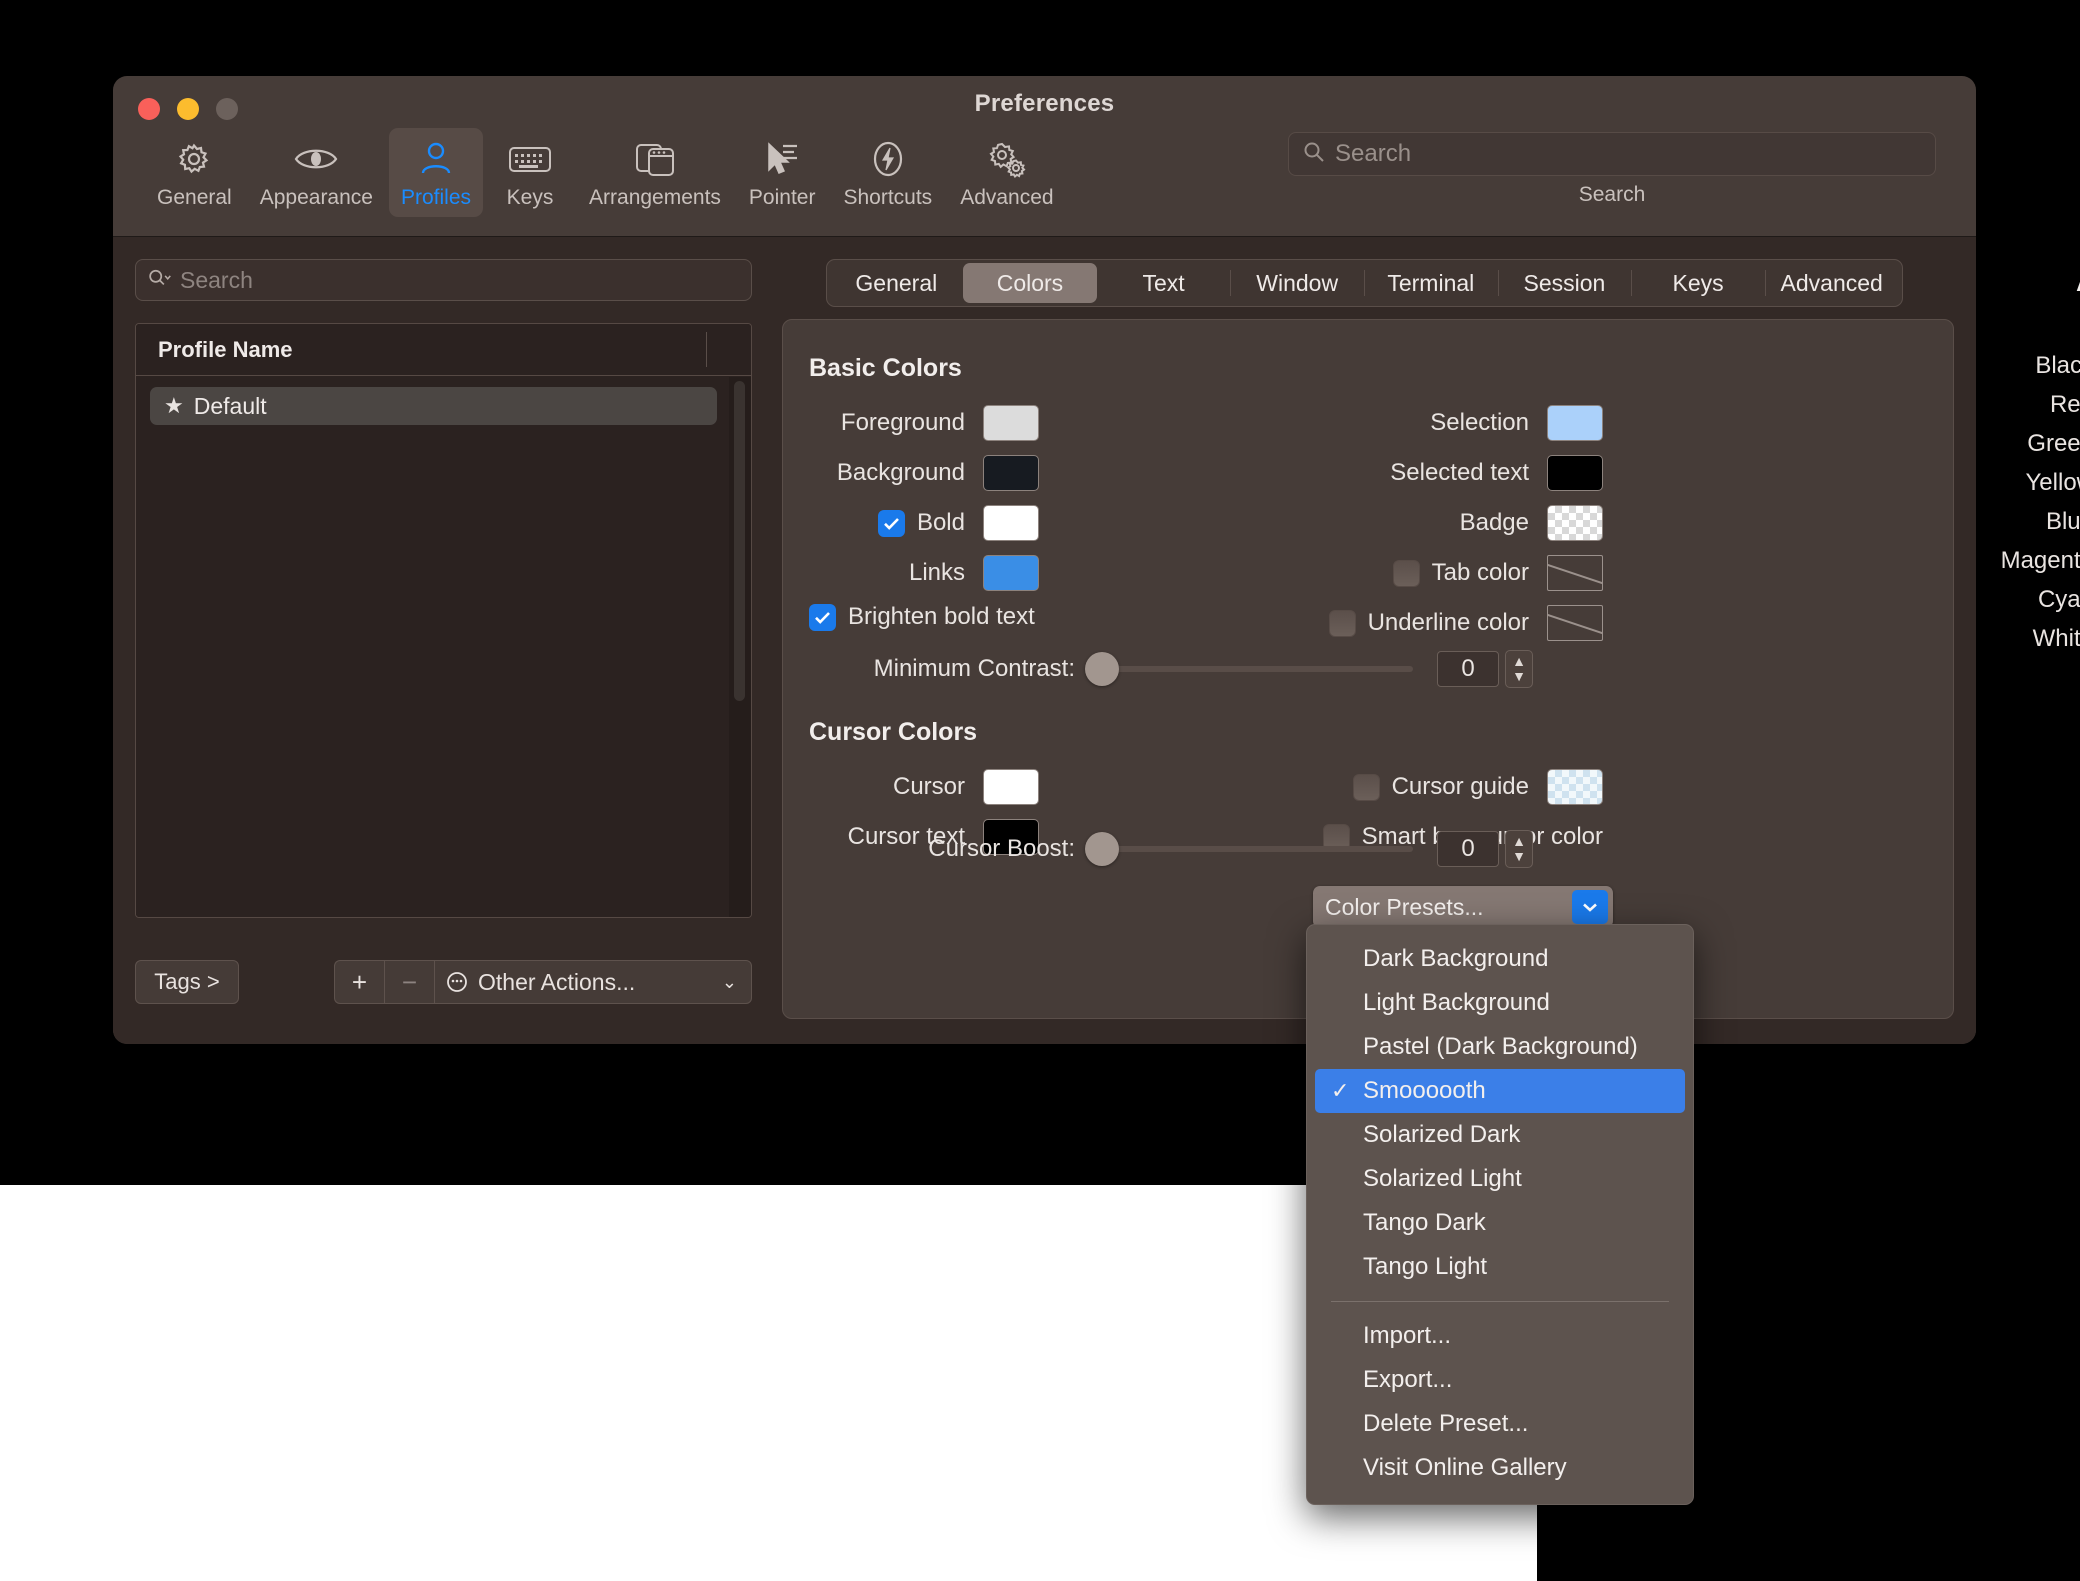  What do you see at coordinates (1575, 423) in the screenshot?
I see `swatch-selection` at bounding box center [1575, 423].